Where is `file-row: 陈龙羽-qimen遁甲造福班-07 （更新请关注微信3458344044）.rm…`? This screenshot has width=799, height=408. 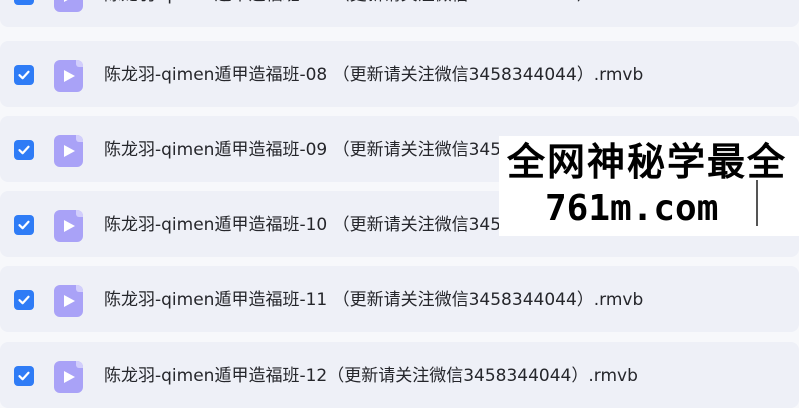
file-row: 陈龙羽-qimen遁甲造福班-07 （更新请关注微信3458344044）.rm… is located at coordinates (399, 13).